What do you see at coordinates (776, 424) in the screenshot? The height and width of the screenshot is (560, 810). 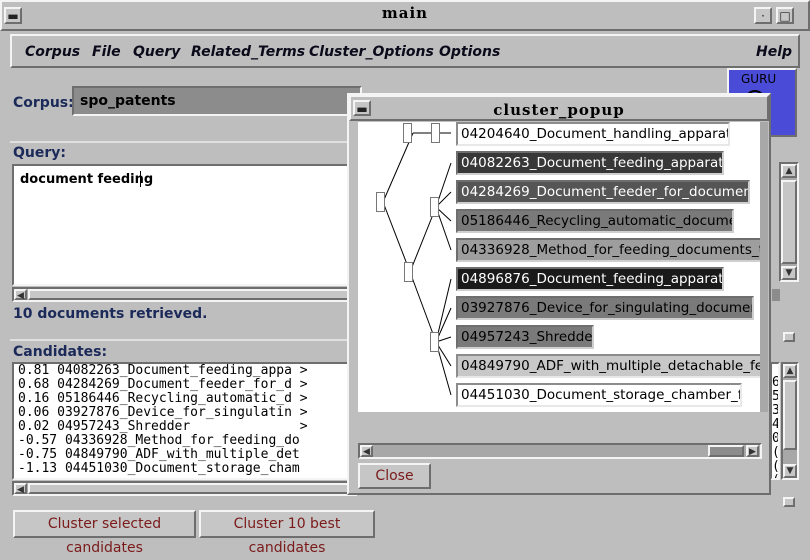 I see `list-glyph: 4` at bounding box center [776, 424].